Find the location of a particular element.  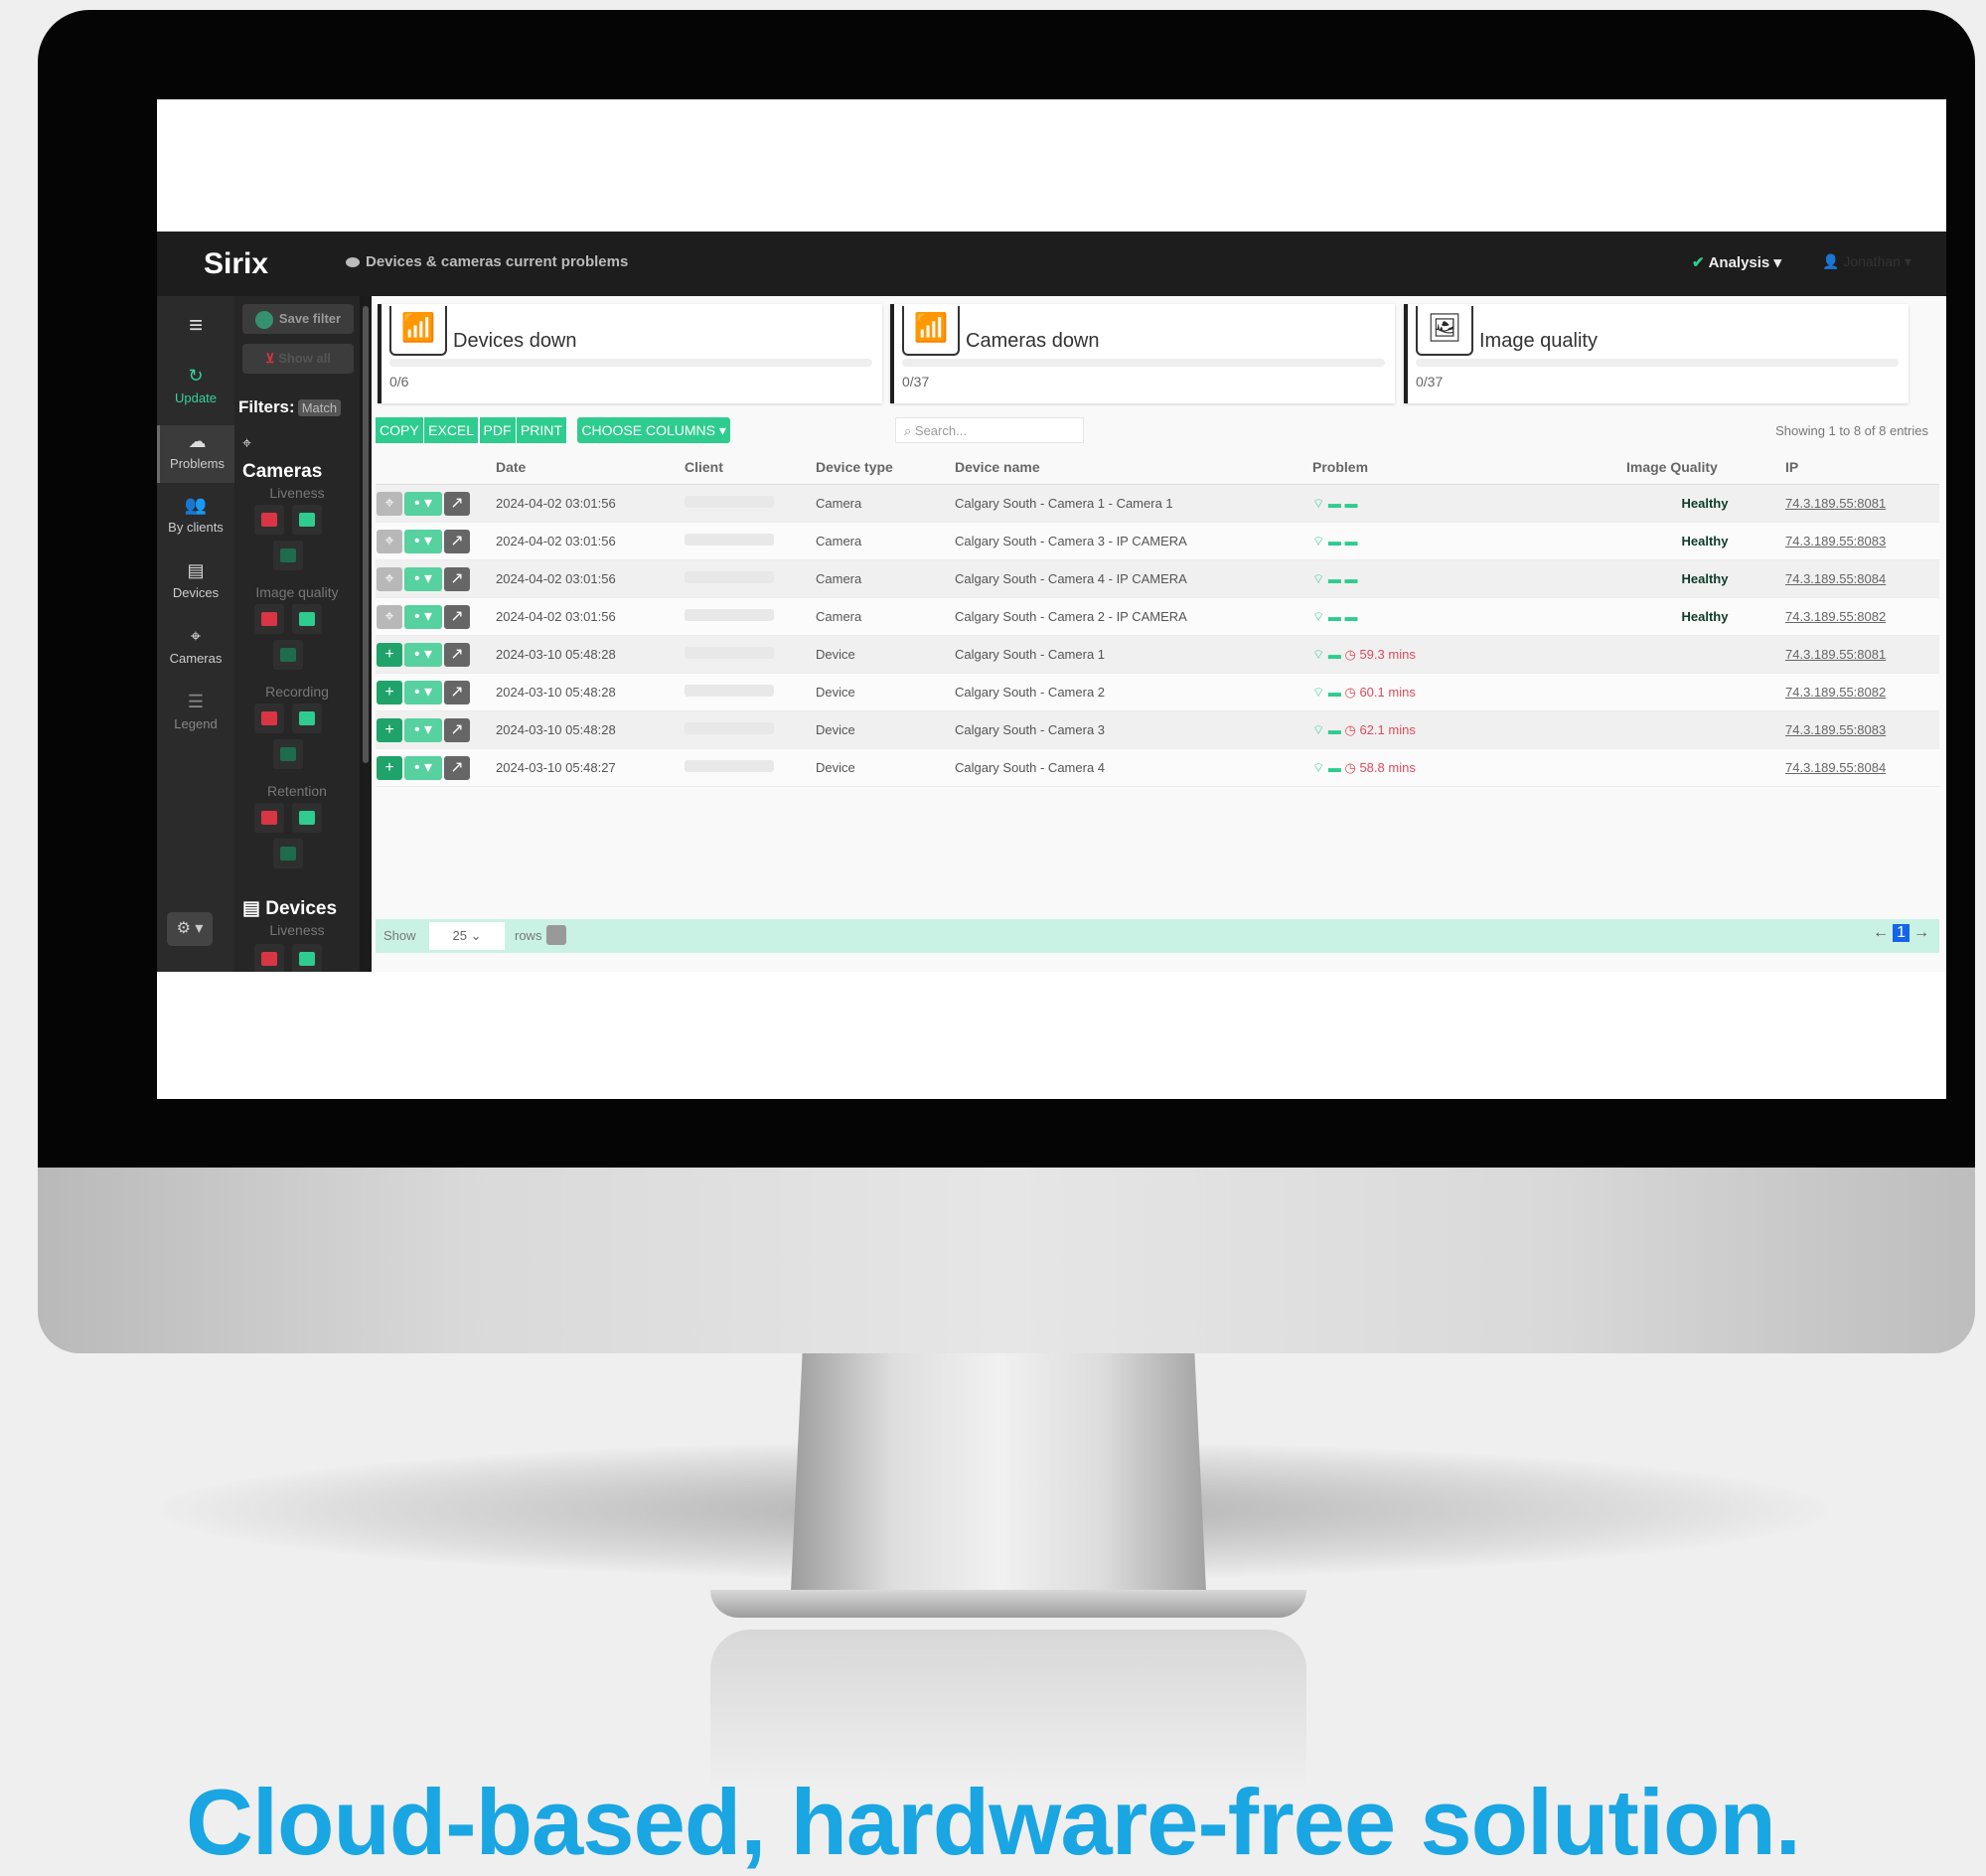

column-header-image-quality: Image Quality is located at coordinates (1704, 468).